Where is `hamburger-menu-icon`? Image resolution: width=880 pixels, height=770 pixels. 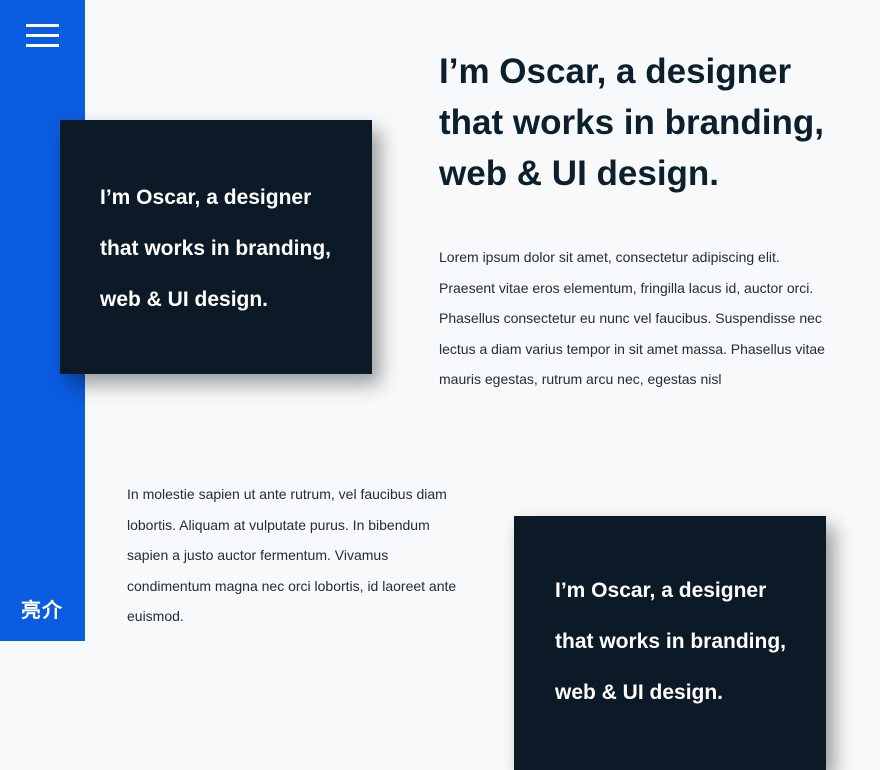 hamburger-menu-icon is located at coordinates (42, 36).